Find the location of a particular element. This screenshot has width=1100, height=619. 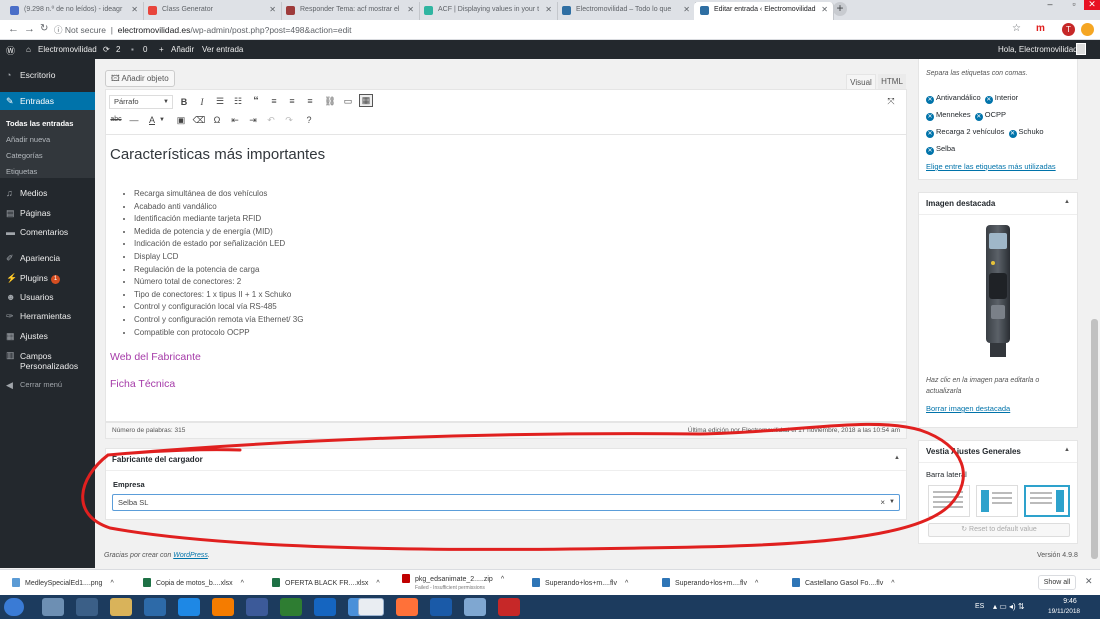

browser-tab: ACF | Displaying values in your t ✕ is located at coordinates (488, 11).